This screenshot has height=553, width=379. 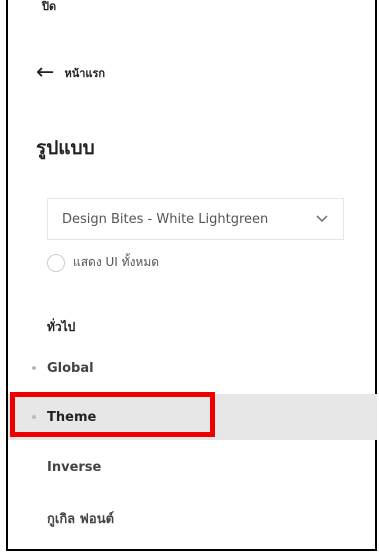 I want to click on highlight-annotation, so click(x=112, y=414).